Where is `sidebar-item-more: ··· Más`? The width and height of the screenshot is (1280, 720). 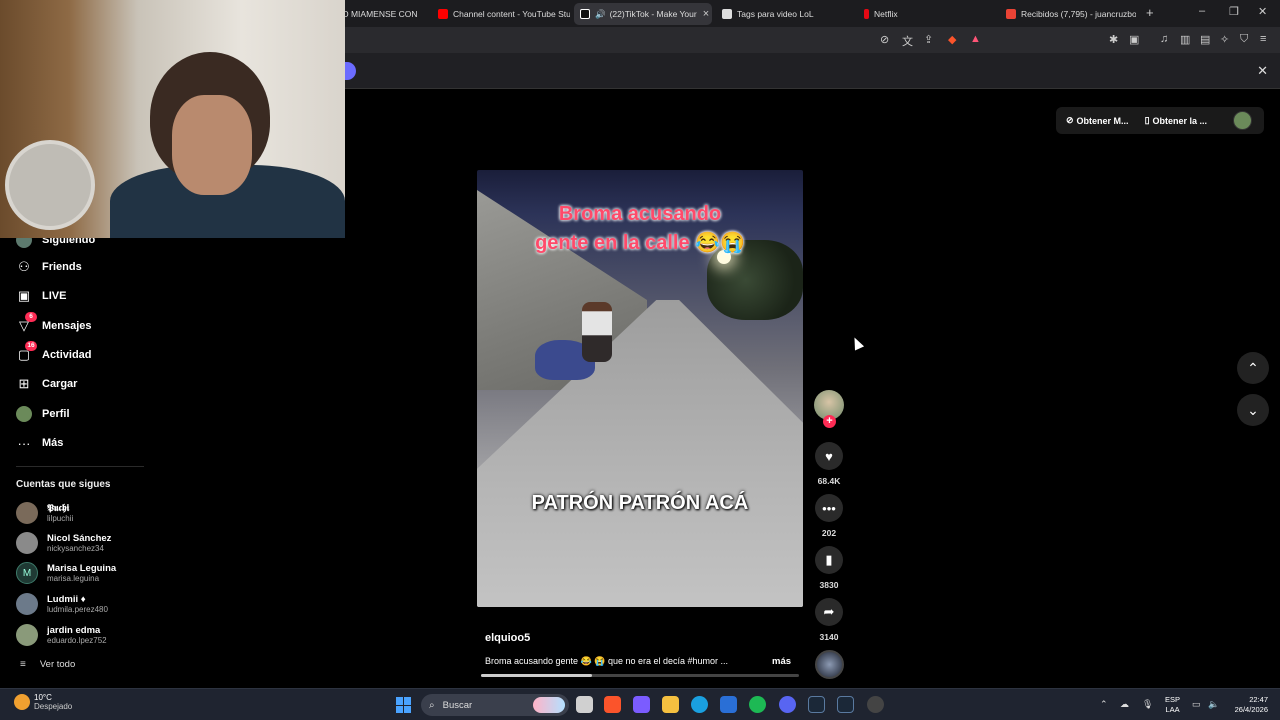
sidebar-item-more: ··· Más is located at coordinates (40, 443).